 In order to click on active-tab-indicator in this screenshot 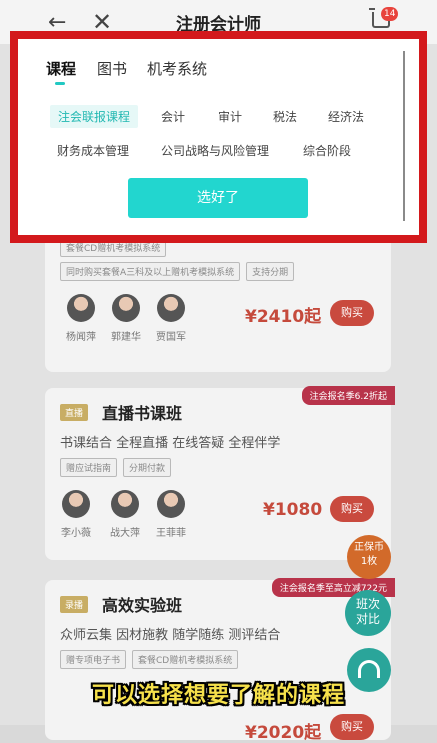, I will do `click(60, 83)`.